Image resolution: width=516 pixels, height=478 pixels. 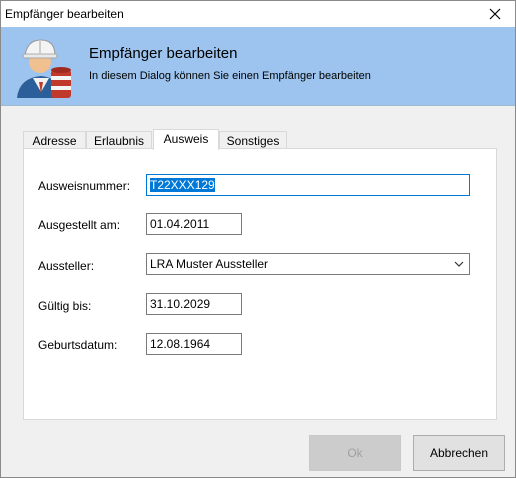 I want to click on cancel-button: Abbrechen, so click(x=459, y=453).